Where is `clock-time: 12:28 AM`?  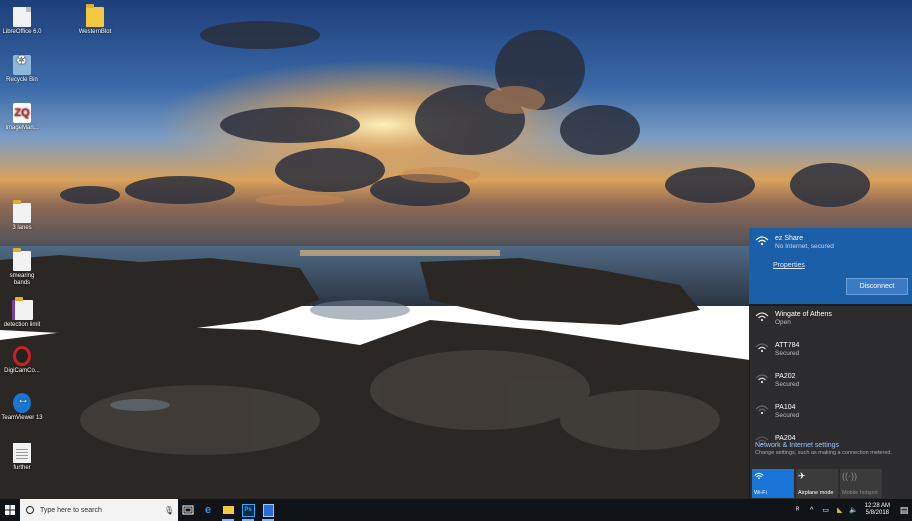 clock-time: 12:28 AM is located at coordinates (877, 506).